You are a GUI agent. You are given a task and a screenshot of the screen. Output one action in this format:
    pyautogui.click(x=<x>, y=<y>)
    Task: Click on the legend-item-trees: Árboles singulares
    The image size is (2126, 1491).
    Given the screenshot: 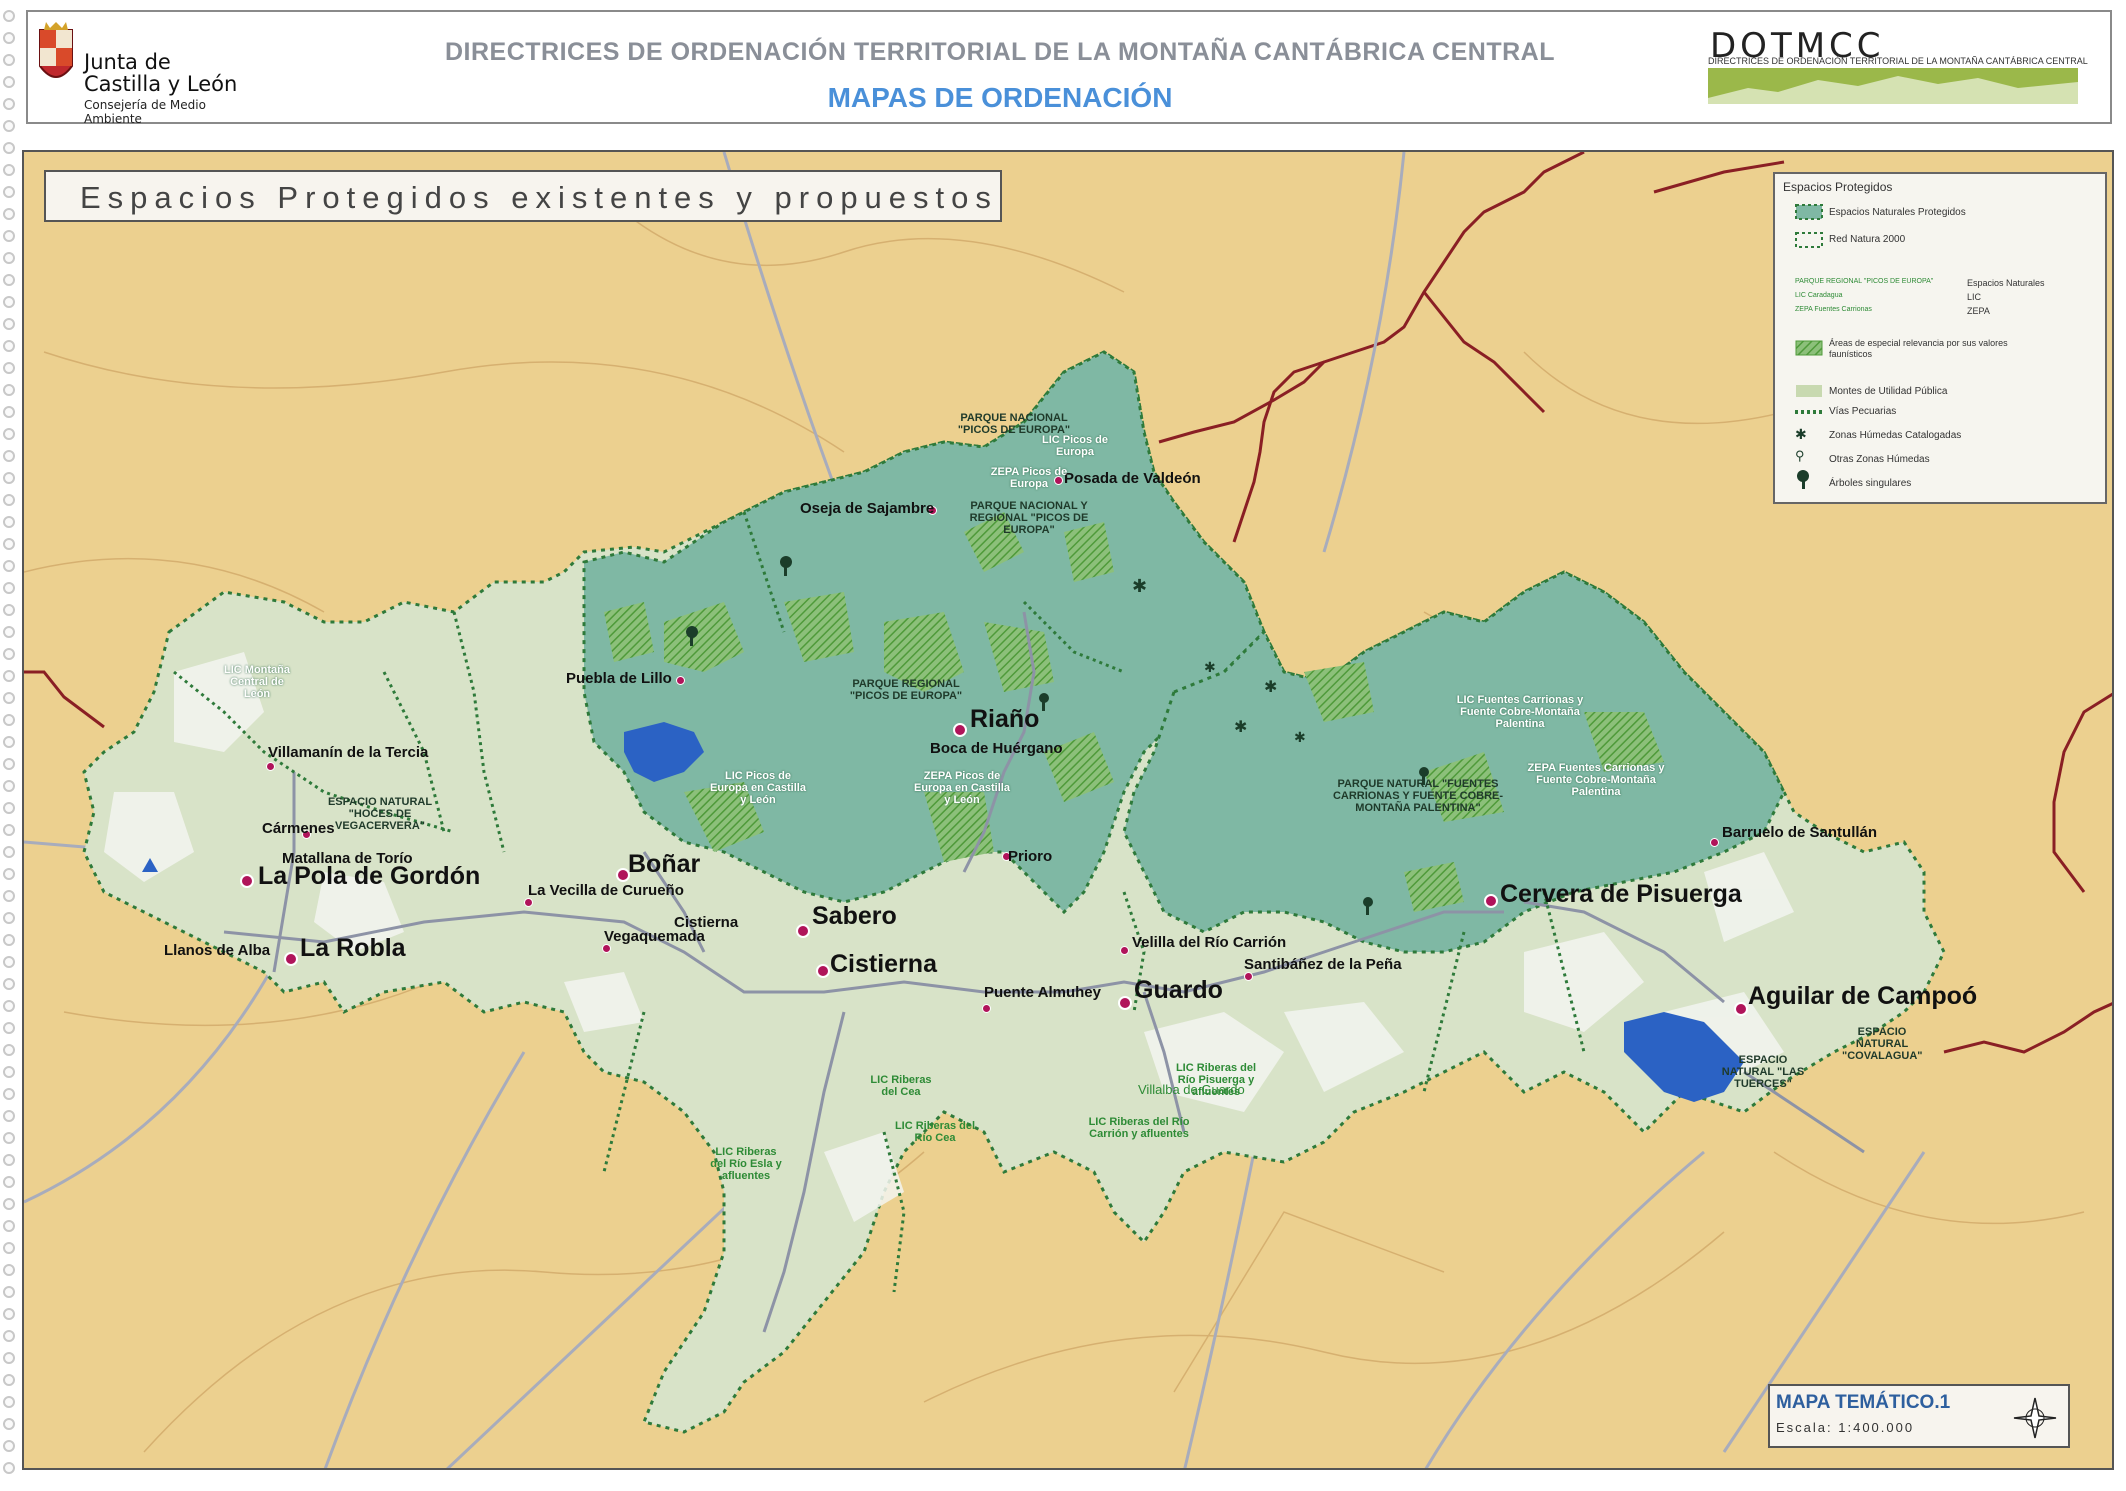 What is the action you would take?
    pyautogui.click(x=1870, y=483)
    